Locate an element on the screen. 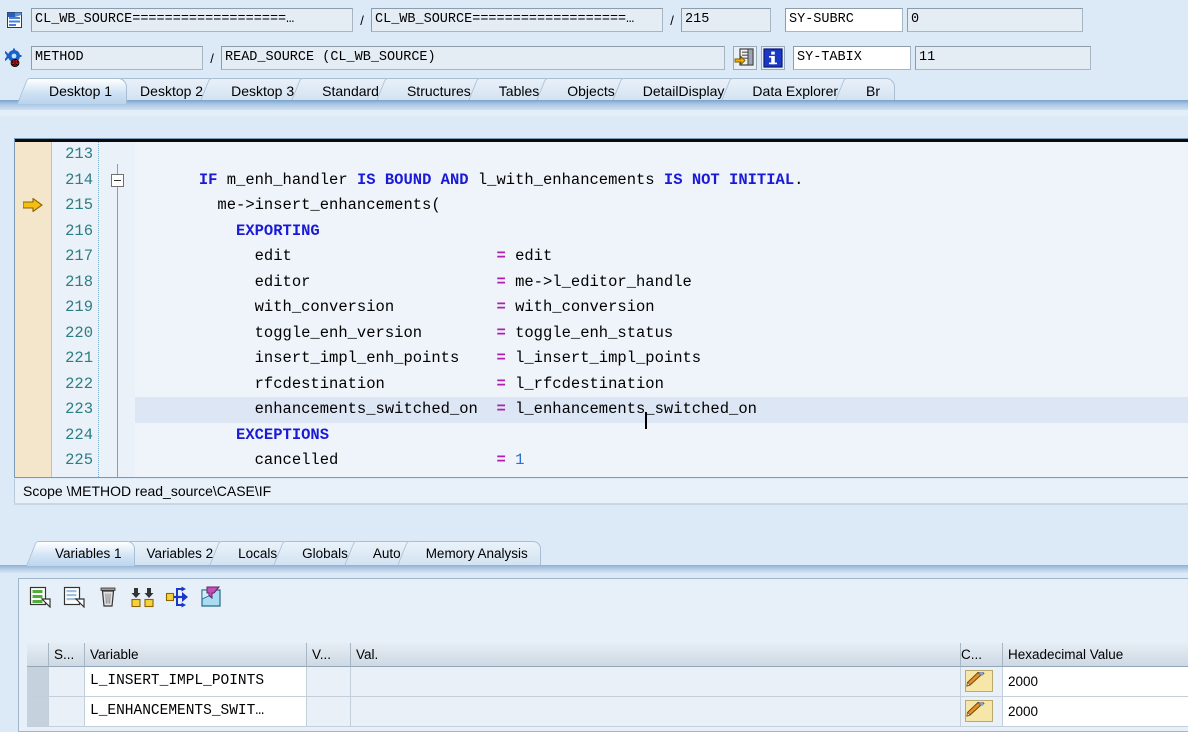  vartab-memory-analysis: Memory Analysis is located at coordinates (474, 553).